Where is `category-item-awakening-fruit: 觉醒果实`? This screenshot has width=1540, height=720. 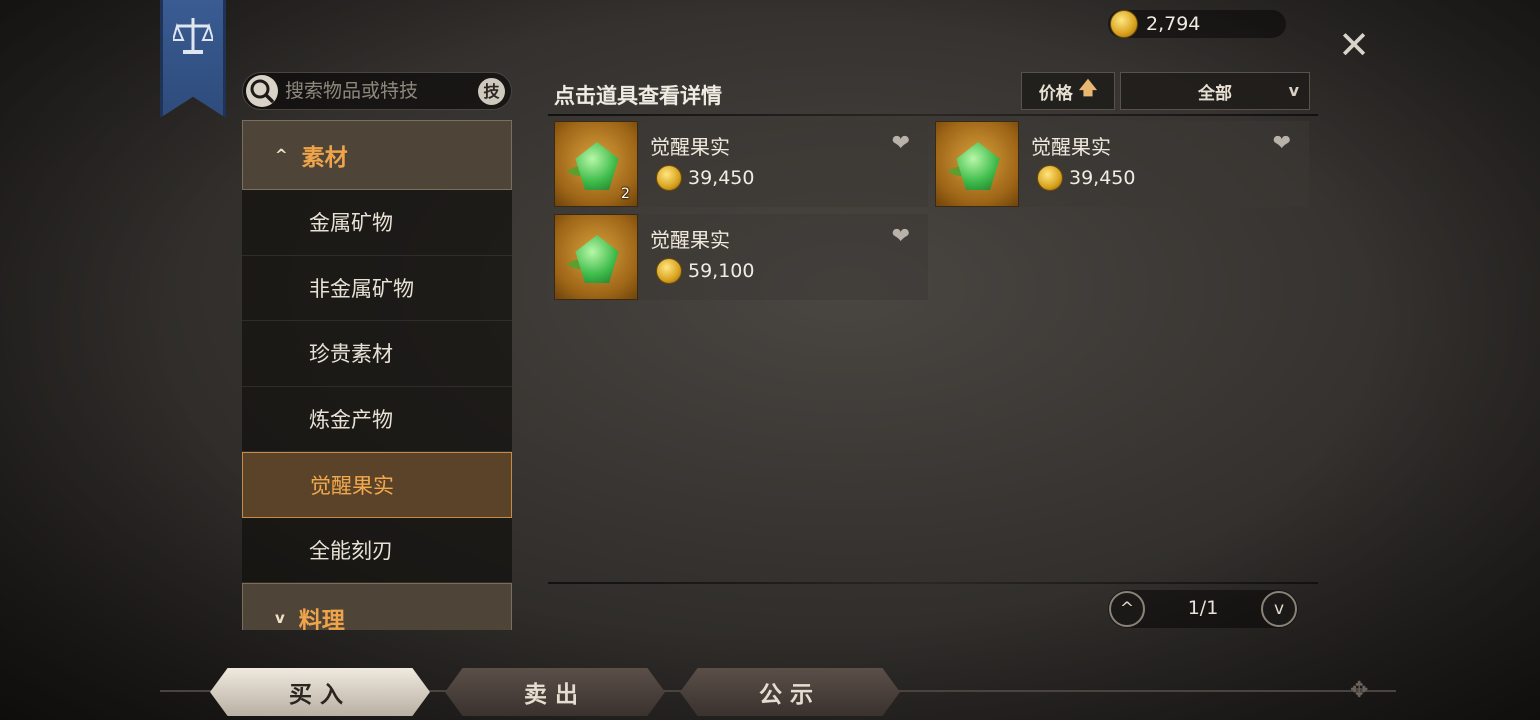 category-item-awakening-fruit: 觉醒果实 is located at coordinates (377, 485).